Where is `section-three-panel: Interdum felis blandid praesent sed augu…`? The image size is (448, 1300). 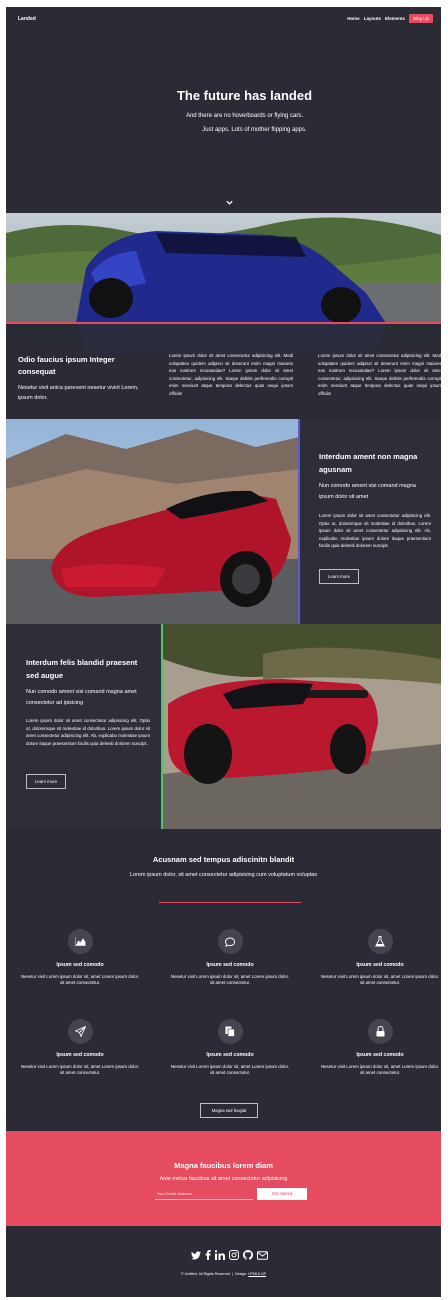
section-three-panel: Interdum felis blandid praesent sed augu… is located at coordinates (83, 726).